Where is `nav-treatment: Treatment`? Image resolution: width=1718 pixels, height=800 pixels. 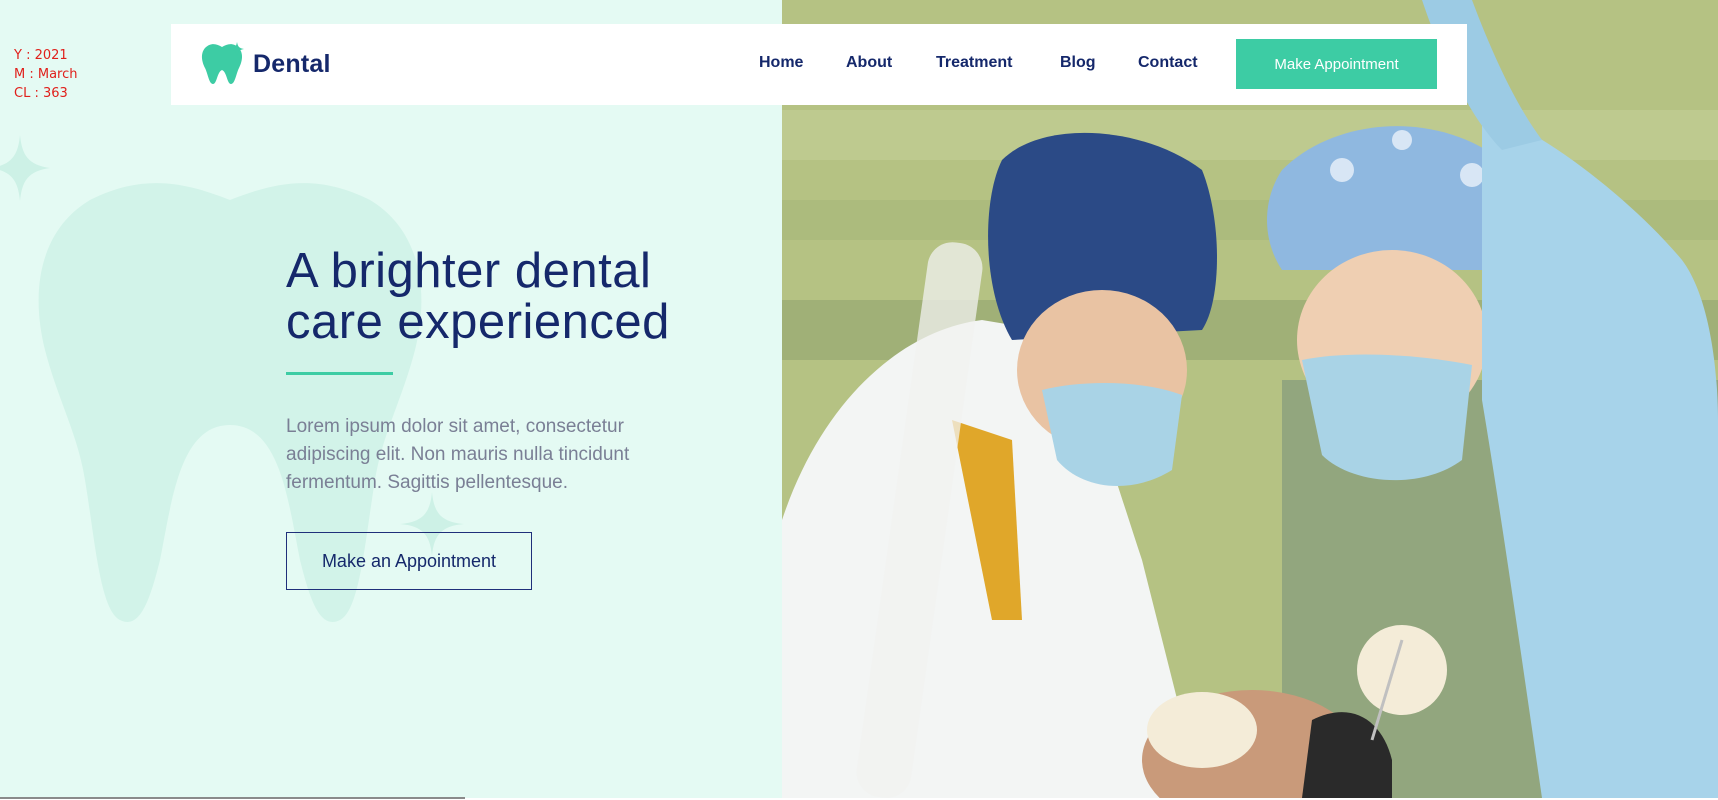 nav-treatment: Treatment is located at coordinates (974, 63).